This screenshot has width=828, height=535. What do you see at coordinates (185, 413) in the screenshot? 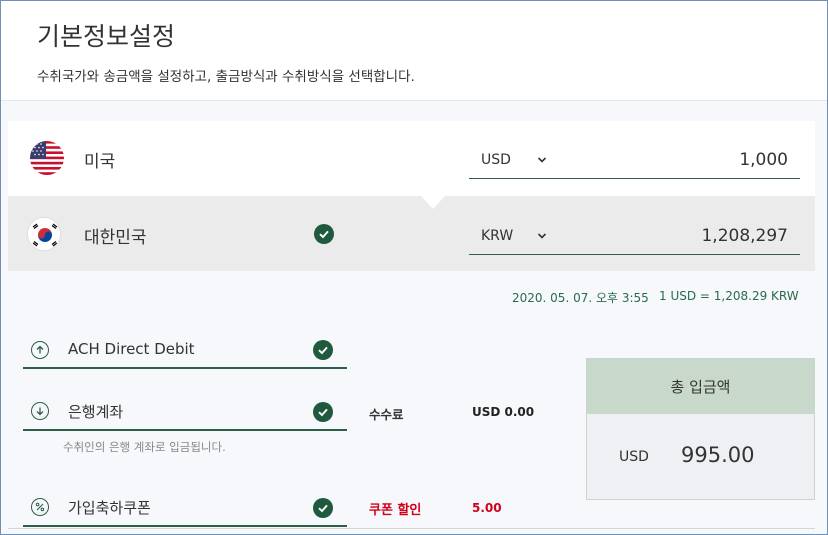
I see `deposit-method-select: 은행계좌` at bounding box center [185, 413].